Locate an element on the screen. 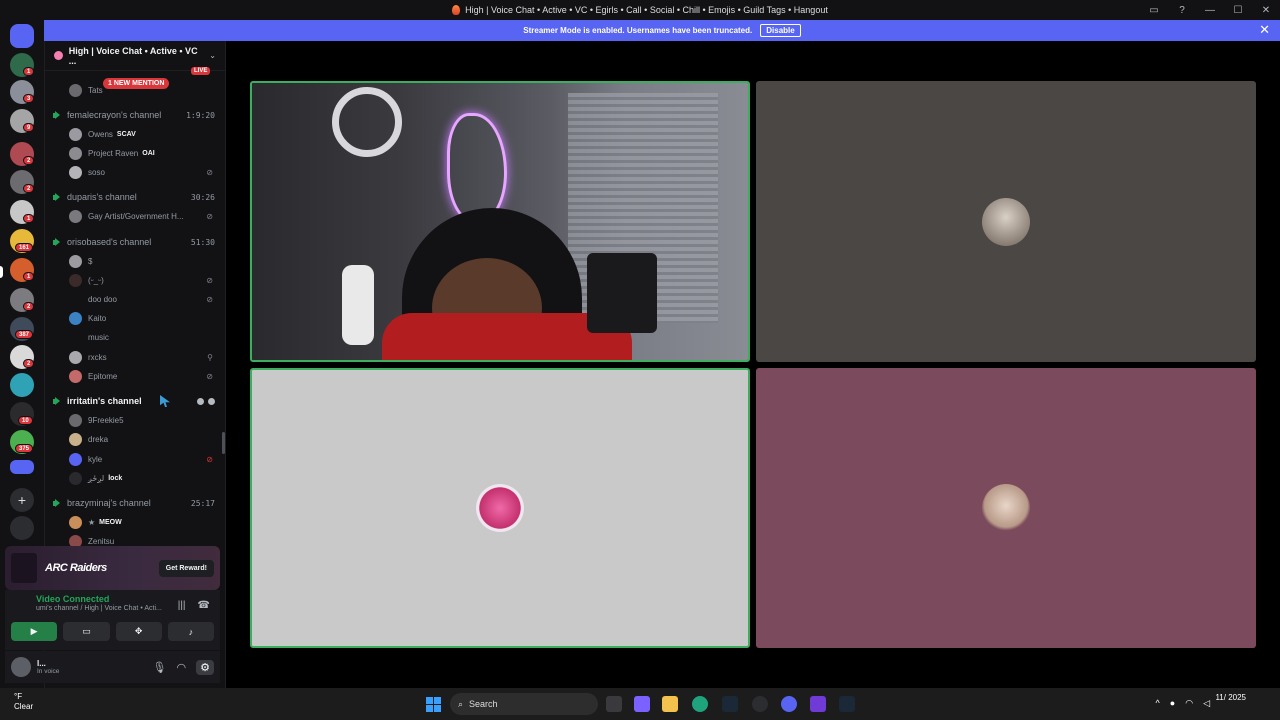 This screenshot has width=1280, height=720. add-server-icon: + is located at coordinates (22, 500).